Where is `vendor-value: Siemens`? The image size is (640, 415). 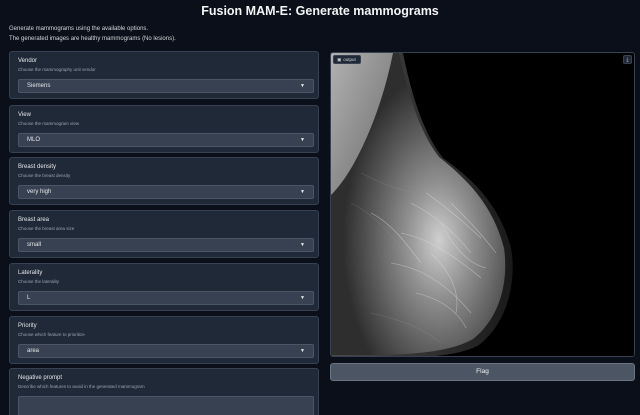 vendor-value: Siemens is located at coordinates (39, 86).